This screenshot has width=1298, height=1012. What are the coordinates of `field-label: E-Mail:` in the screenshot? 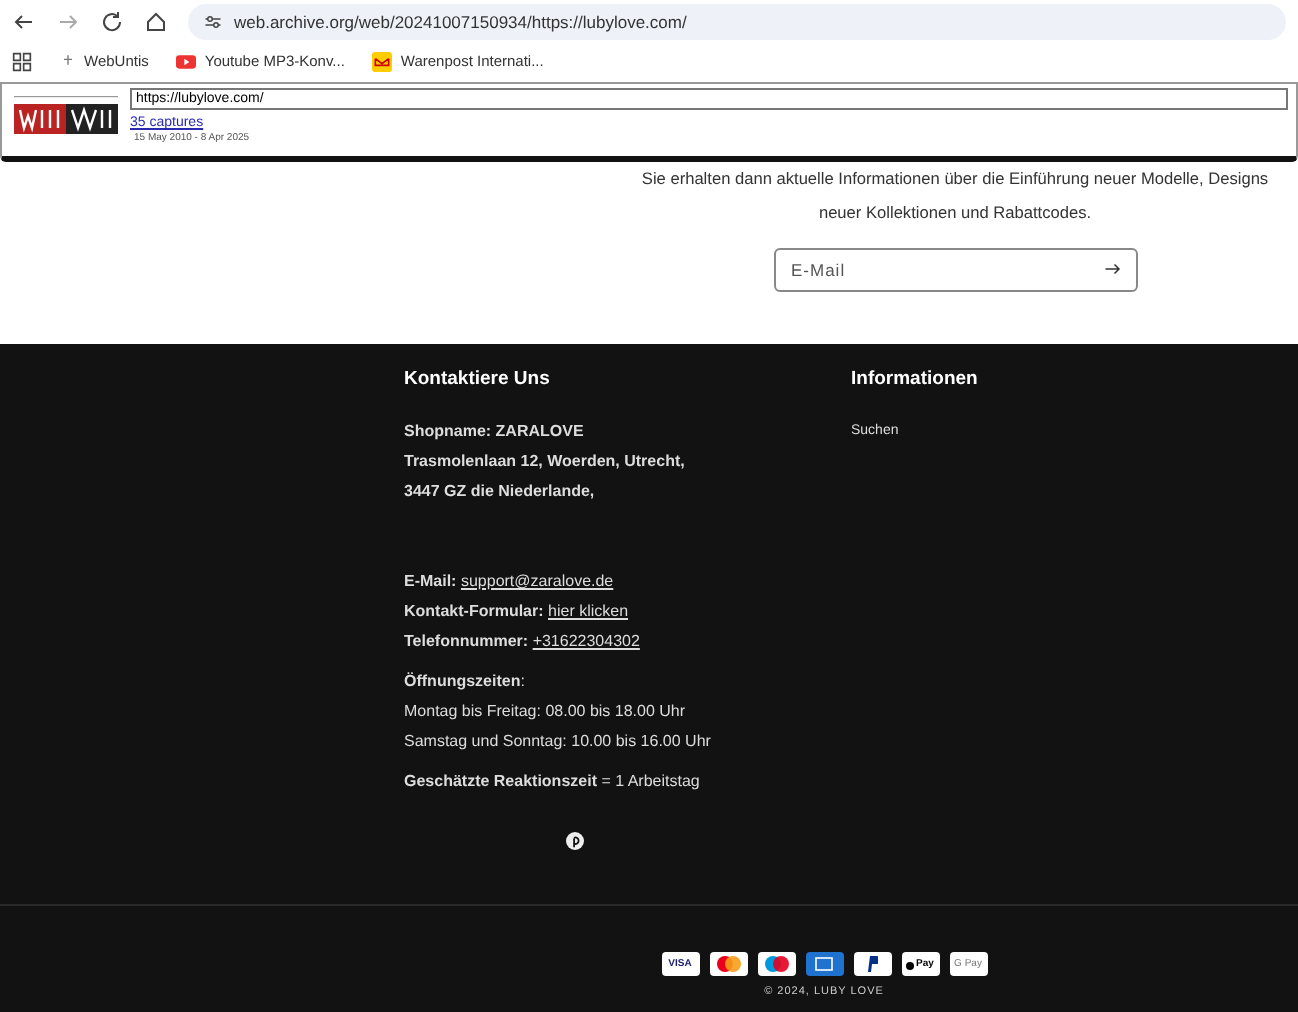 It's located at (430, 581).